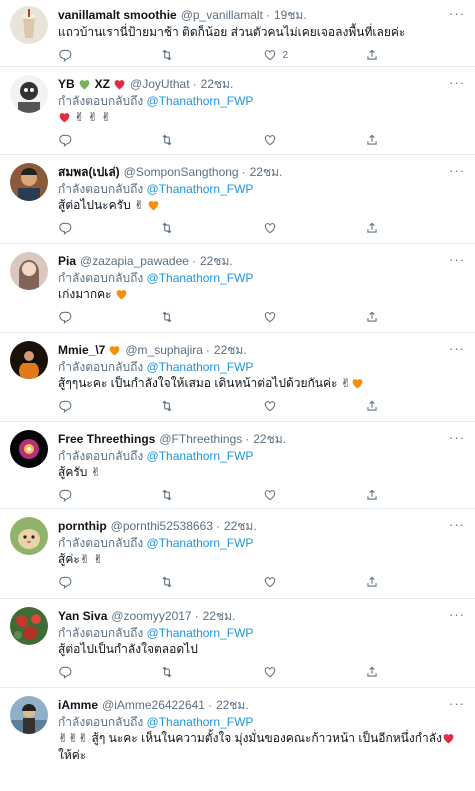 Image resolution: width=475 pixels, height=791 pixels. I want to click on user-handle: @JoyUthat, so click(160, 84).